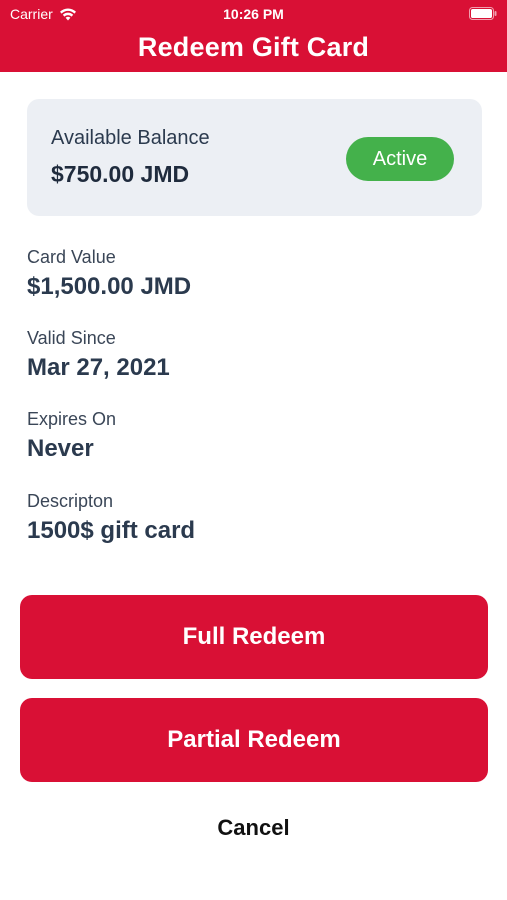 This screenshot has height=900, width=507. I want to click on valid-since-value: Mar 27, 2021, so click(98, 367).